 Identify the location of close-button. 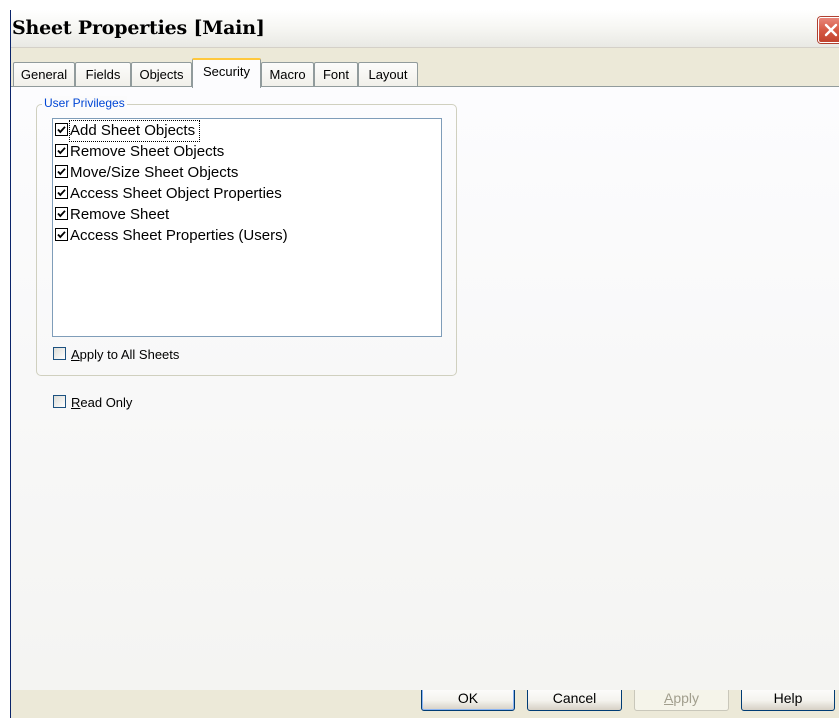
(828, 30).